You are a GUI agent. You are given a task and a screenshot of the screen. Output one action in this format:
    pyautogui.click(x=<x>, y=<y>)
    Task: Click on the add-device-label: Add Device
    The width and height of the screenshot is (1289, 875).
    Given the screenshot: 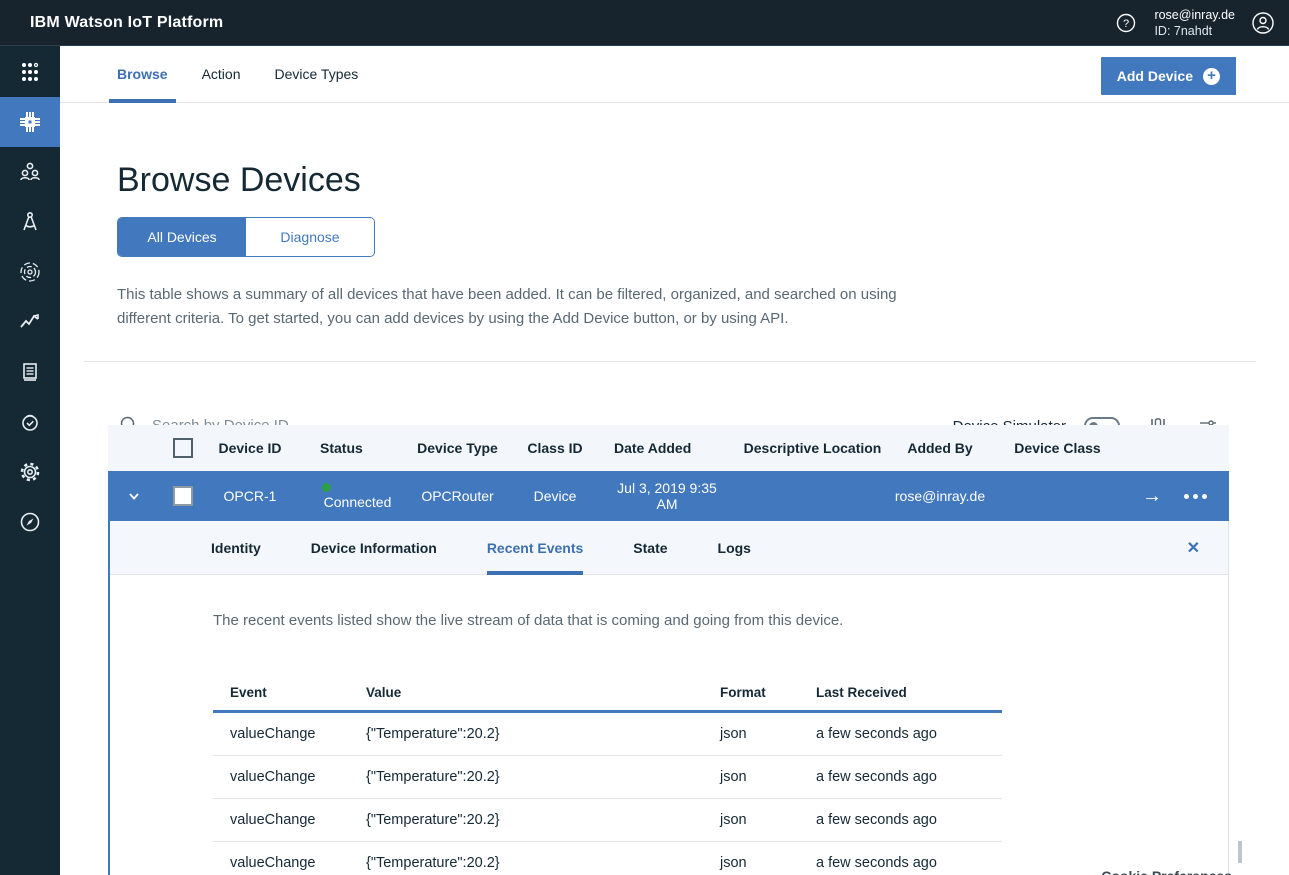 What is the action you would take?
    pyautogui.click(x=1154, y=76)
    